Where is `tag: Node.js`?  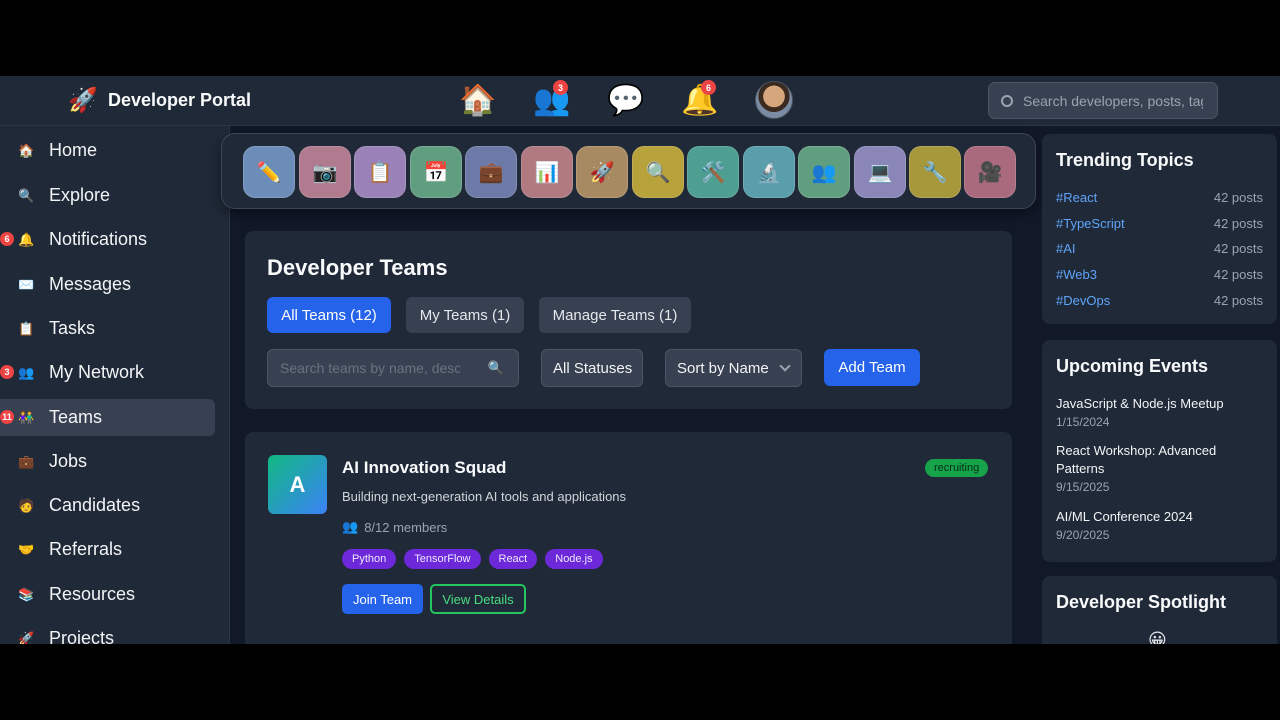 tag: Node.js is located at coordinates (574, 559).